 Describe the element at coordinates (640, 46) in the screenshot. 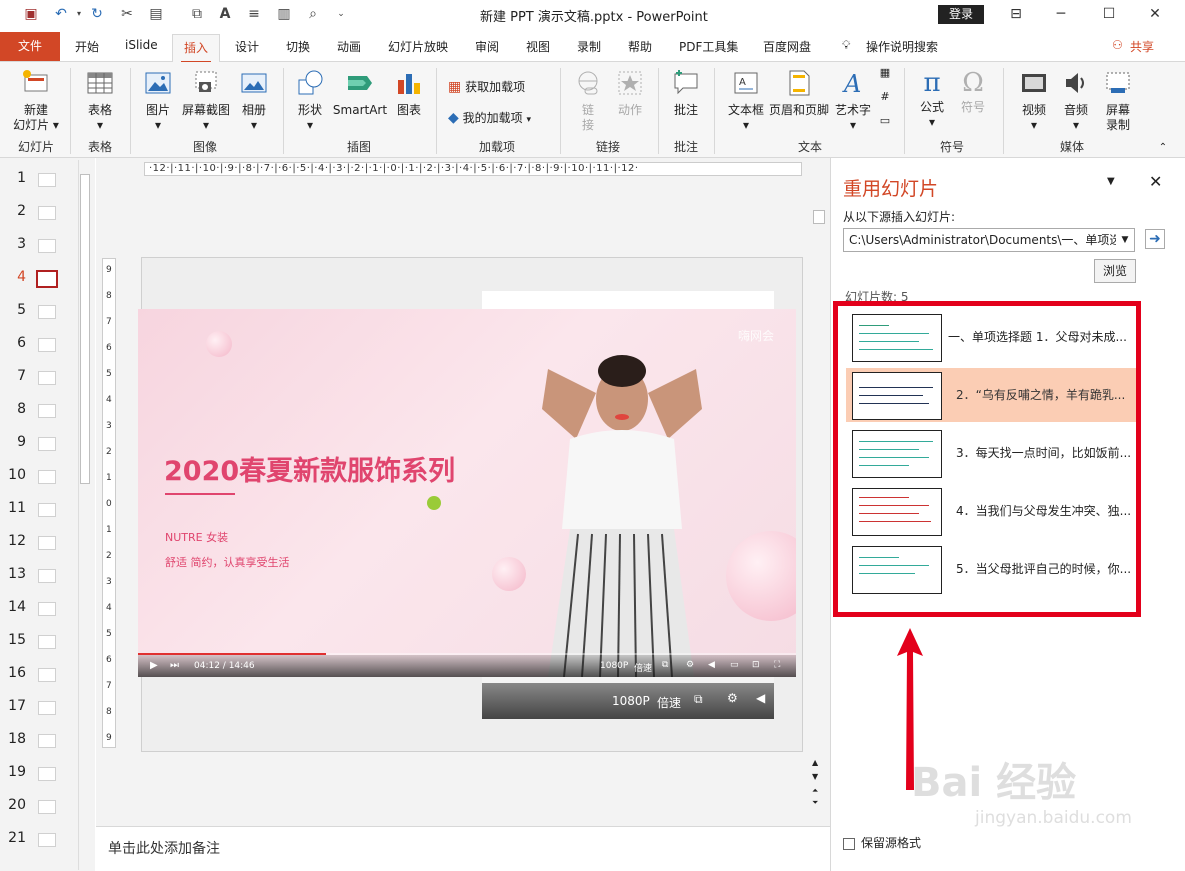

I see `tab-help: 帮助` at that location.